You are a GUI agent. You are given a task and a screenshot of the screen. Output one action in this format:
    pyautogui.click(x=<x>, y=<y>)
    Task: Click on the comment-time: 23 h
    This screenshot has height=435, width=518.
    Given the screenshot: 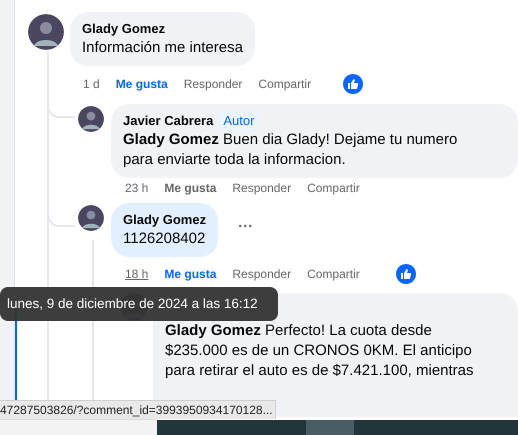 What is the action you would take?
    pyautogui.click(x=136, y=188)
    